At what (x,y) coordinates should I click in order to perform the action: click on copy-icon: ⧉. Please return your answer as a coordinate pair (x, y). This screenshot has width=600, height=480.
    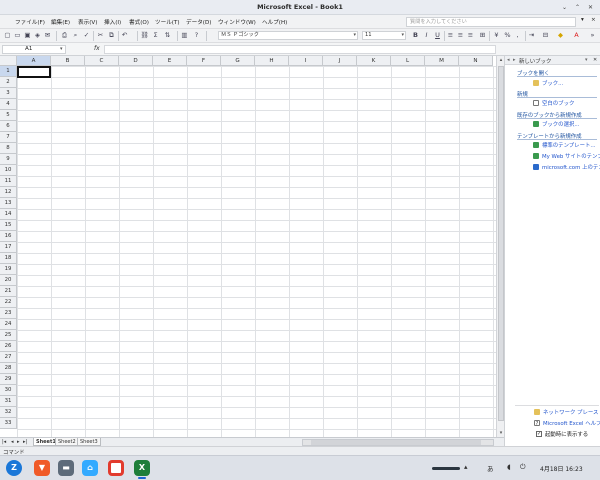
    Looking at the image, I should click on (111, 35).